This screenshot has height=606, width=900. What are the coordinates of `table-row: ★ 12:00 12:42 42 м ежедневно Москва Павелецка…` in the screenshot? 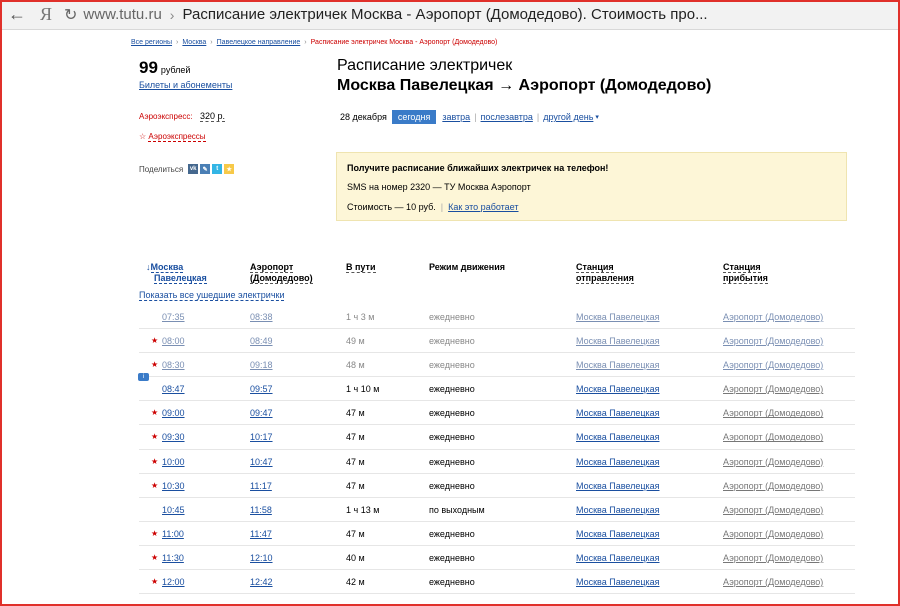 It's located at (497, 582).